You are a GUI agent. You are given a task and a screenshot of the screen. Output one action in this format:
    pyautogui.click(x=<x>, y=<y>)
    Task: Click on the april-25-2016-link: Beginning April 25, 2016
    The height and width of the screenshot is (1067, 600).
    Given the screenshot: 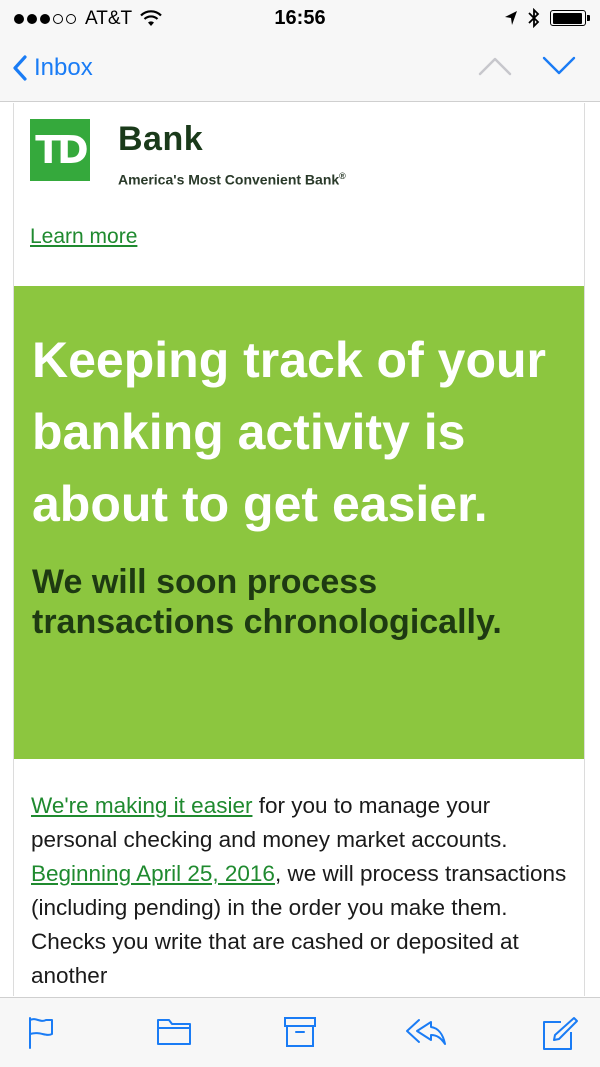 What is the action you would take?
    pyautogui.click(x=153, y=873)
    